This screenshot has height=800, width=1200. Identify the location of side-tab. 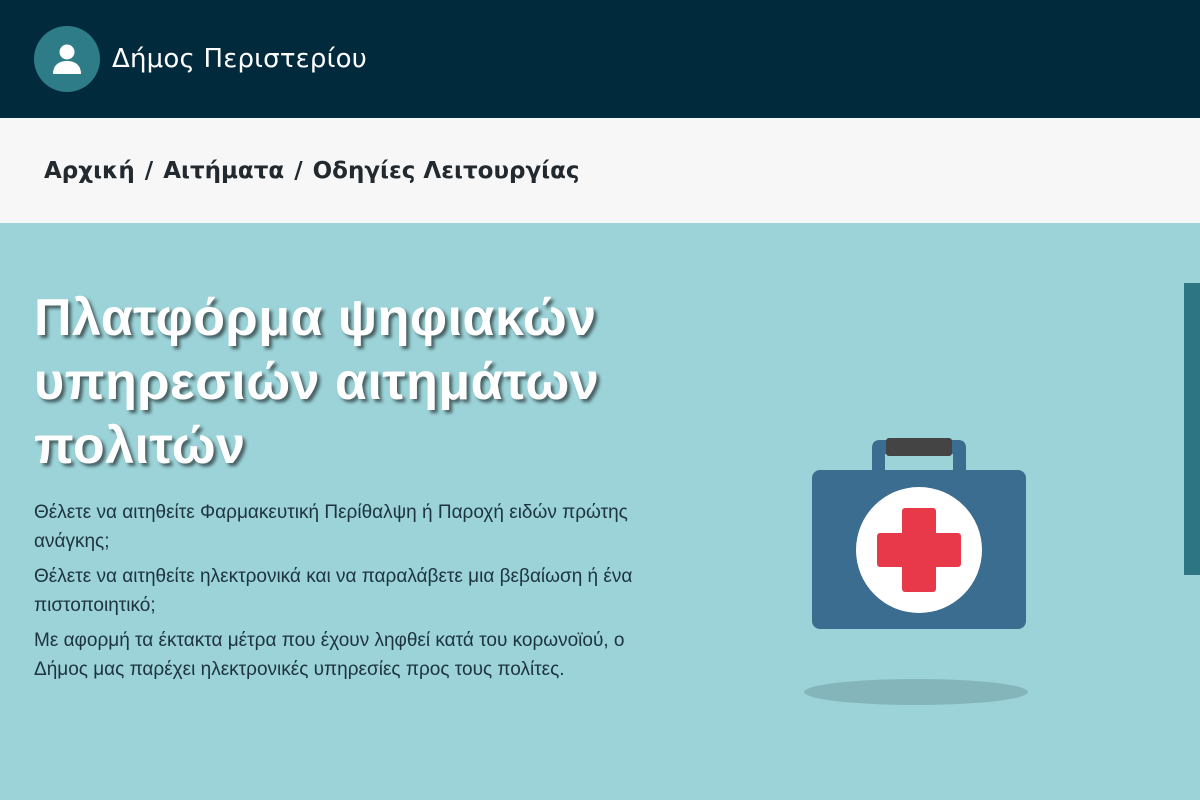
(1192, 429).